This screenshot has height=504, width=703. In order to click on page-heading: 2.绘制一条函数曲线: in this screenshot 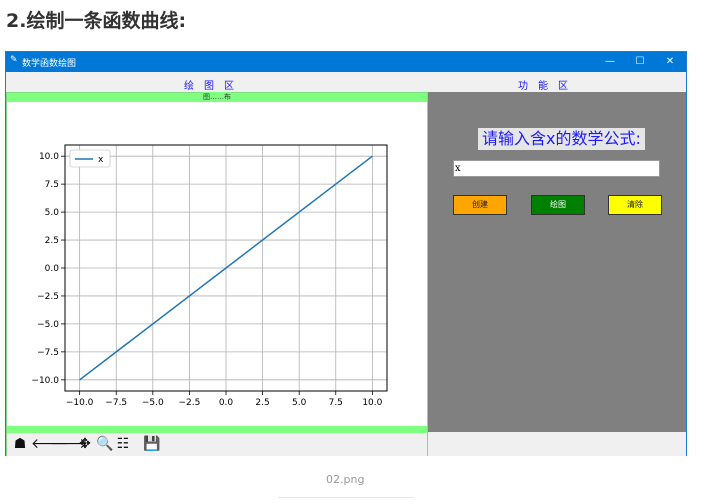, I will do `click(96, 21)`.